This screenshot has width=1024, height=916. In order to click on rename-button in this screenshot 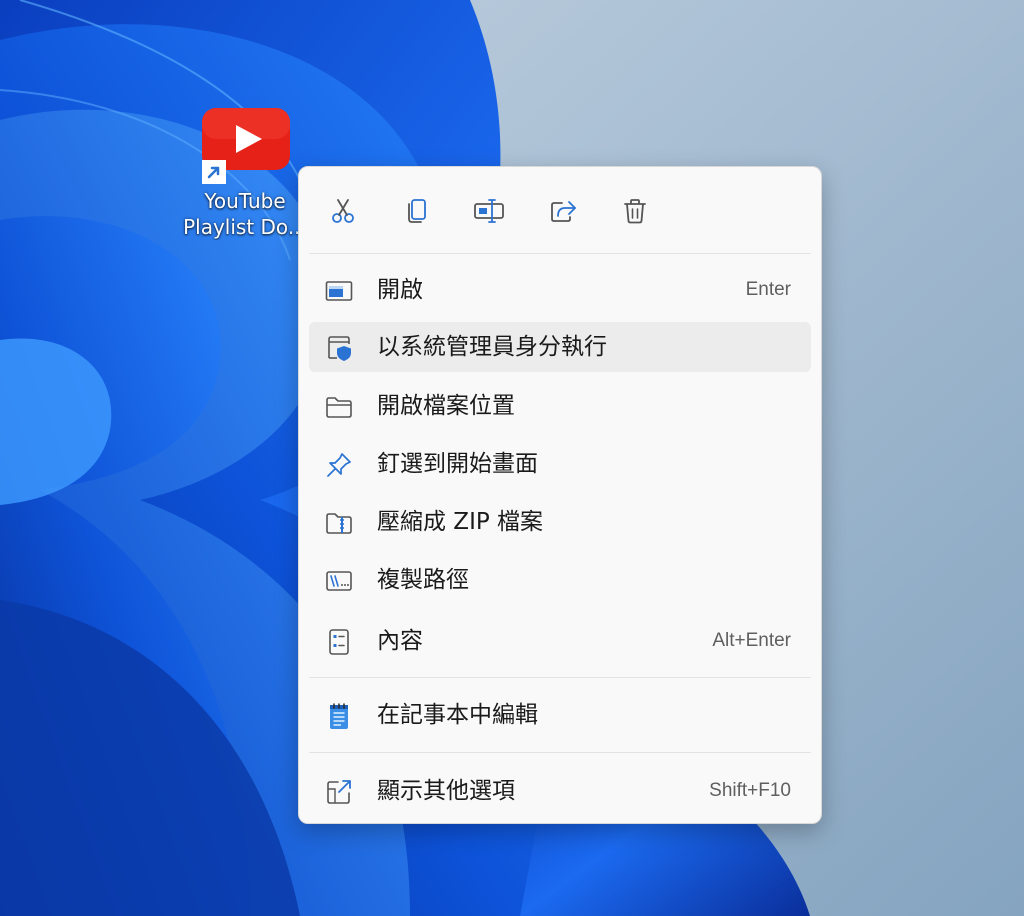, I will do `click(489, 211)`.